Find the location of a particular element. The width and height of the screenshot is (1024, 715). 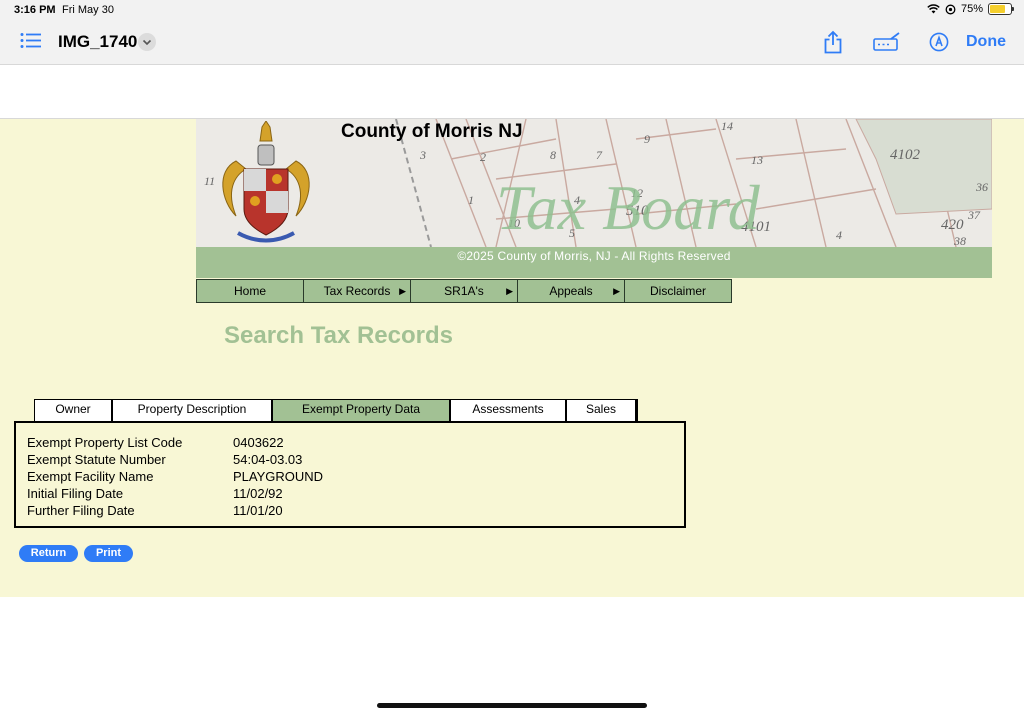

map-parcel-label: 14 is located at coordinates (727, 126).